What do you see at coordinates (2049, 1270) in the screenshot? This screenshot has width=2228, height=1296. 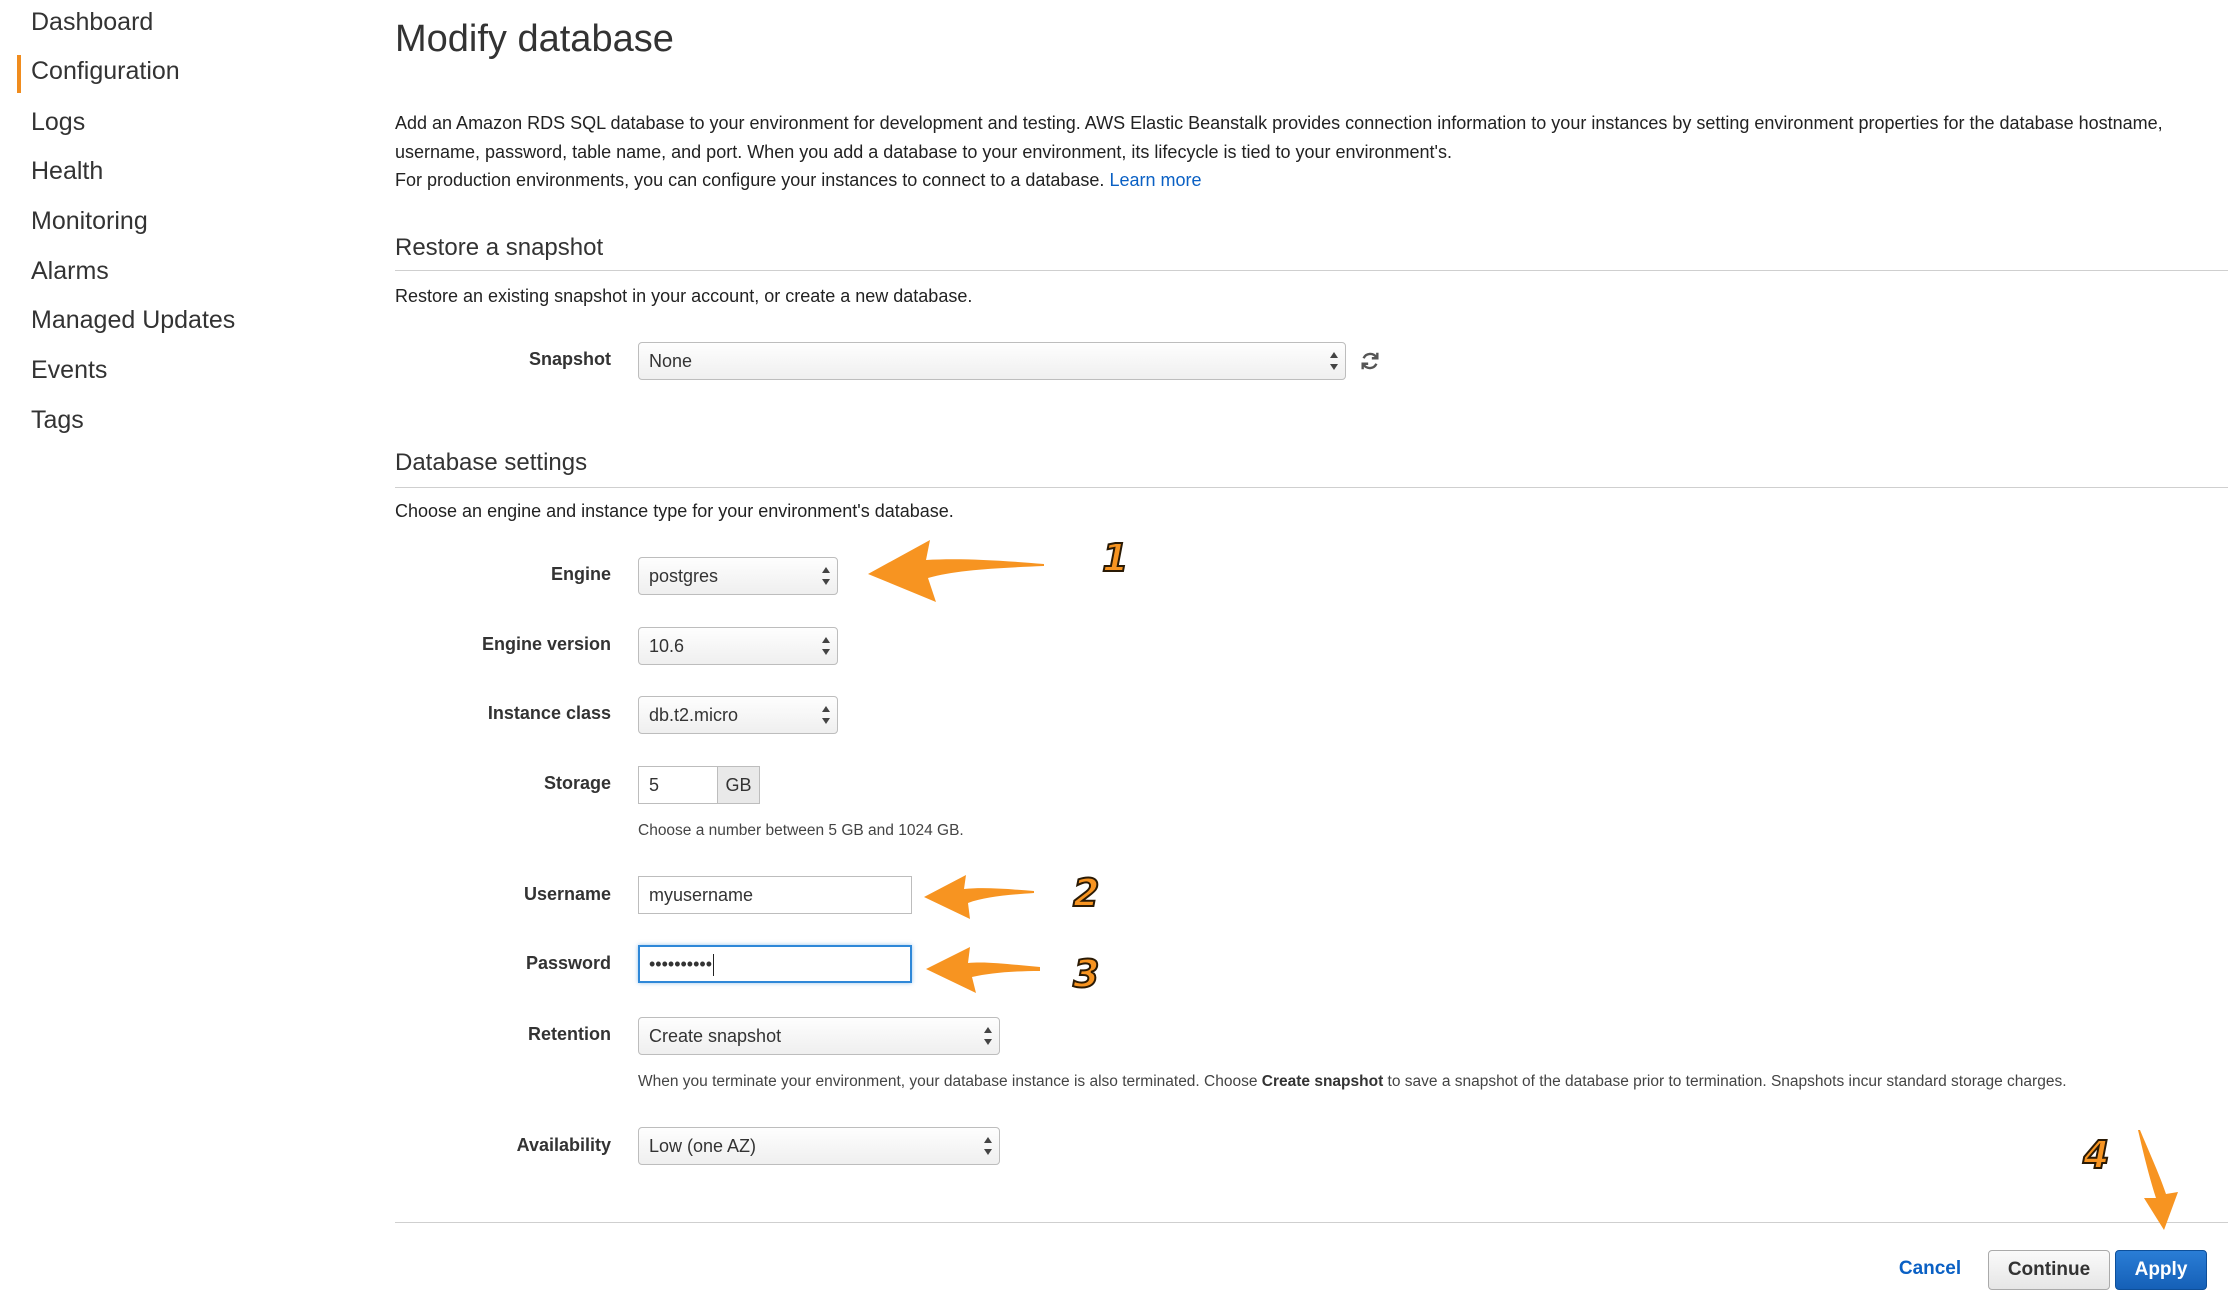 I see `continue-button: Continue` at bounding box center [2049, 1270].